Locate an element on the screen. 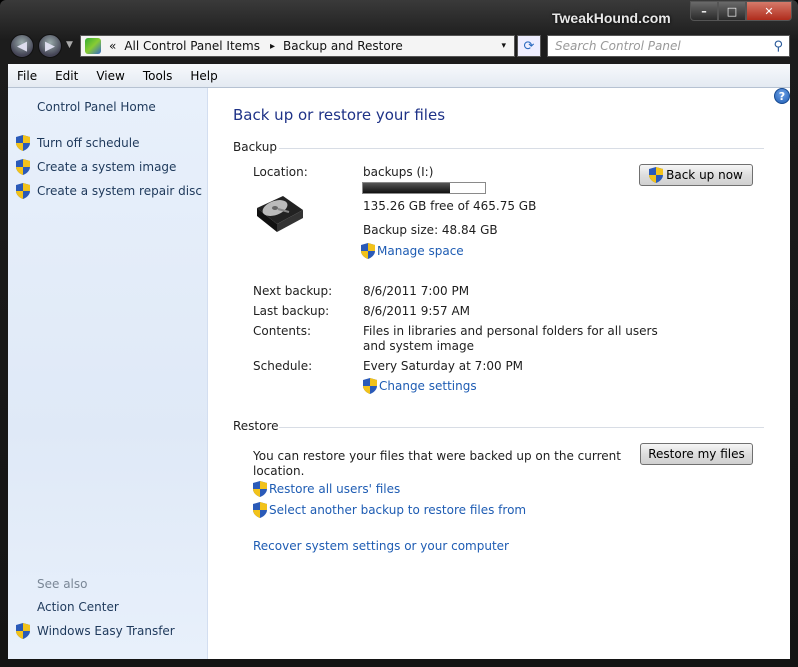 The height and width of the screenshot is (667, 798). manage-space-link: Manage space is located at coordinates (412, 251).